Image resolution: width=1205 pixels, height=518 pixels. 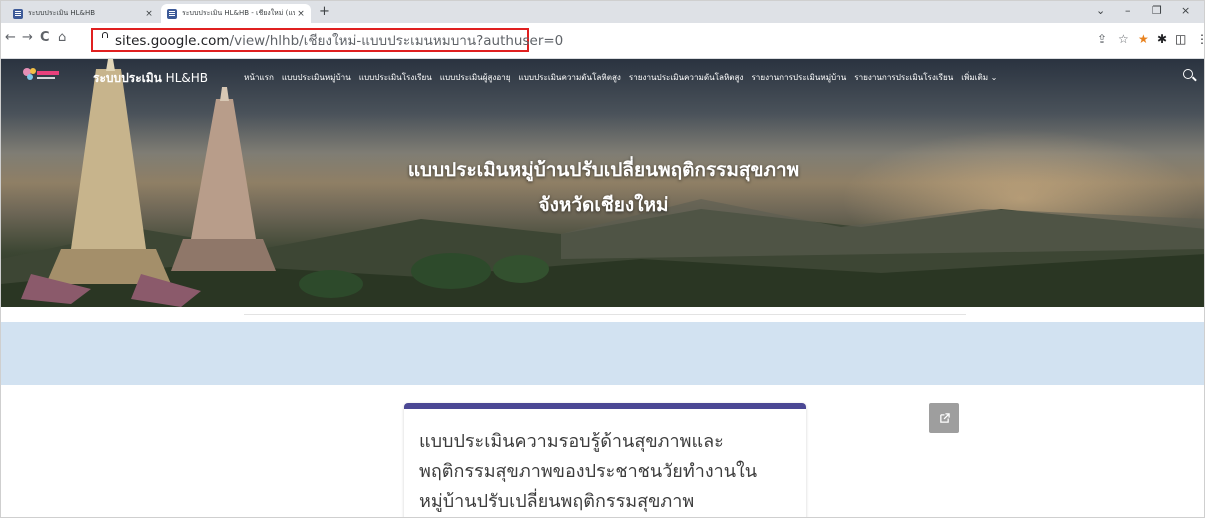 I want to click on external-link-icon, so click(x=944, y=417).